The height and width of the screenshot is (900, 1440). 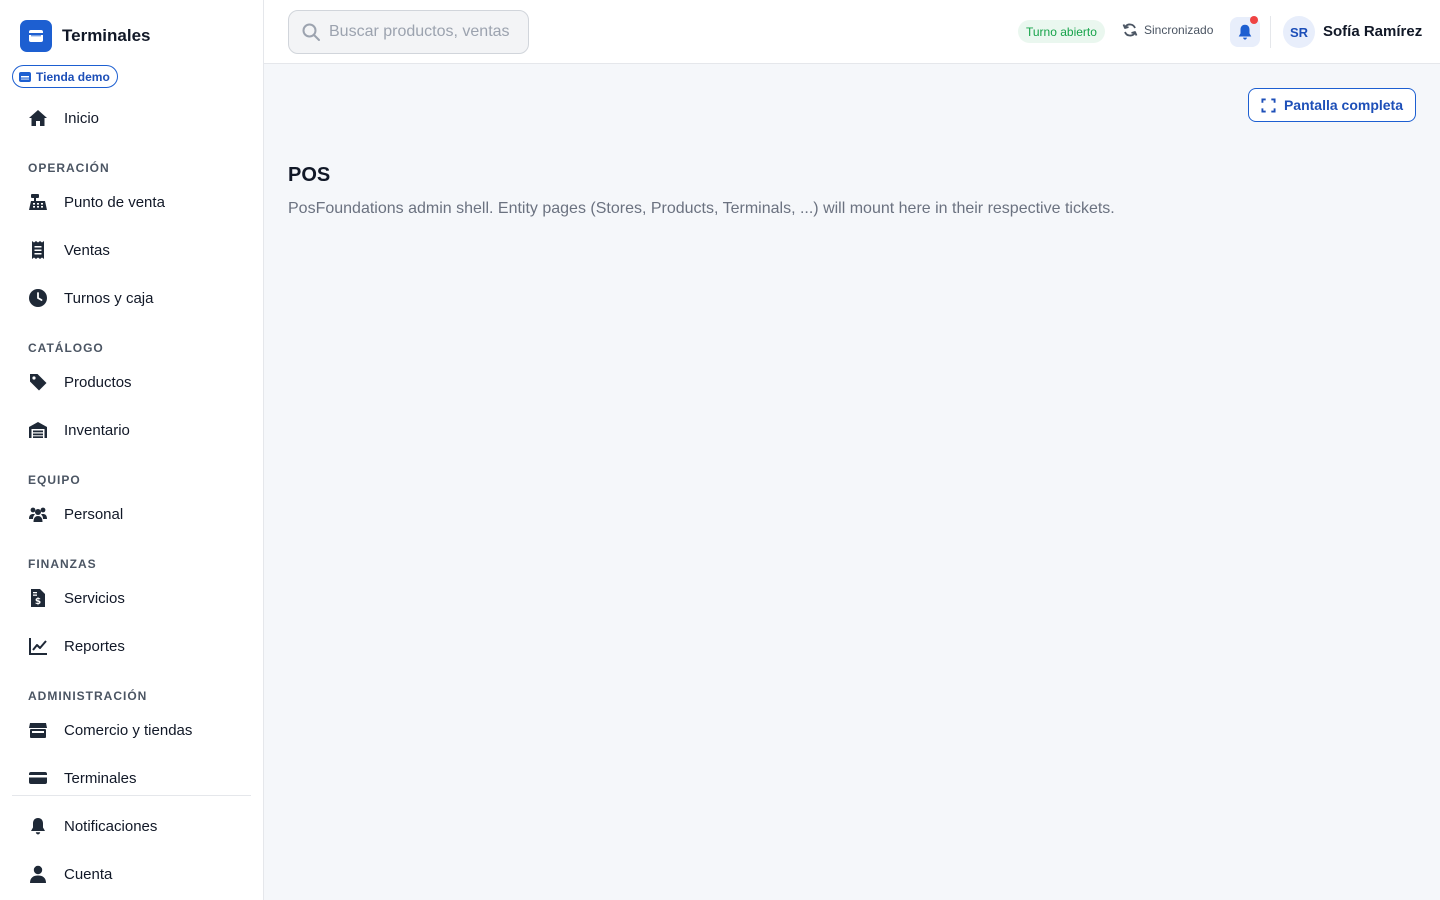 What do you see at coordinates (424, 32) in the screenshot?
I see `search-input` at bounding box center [424, 32].